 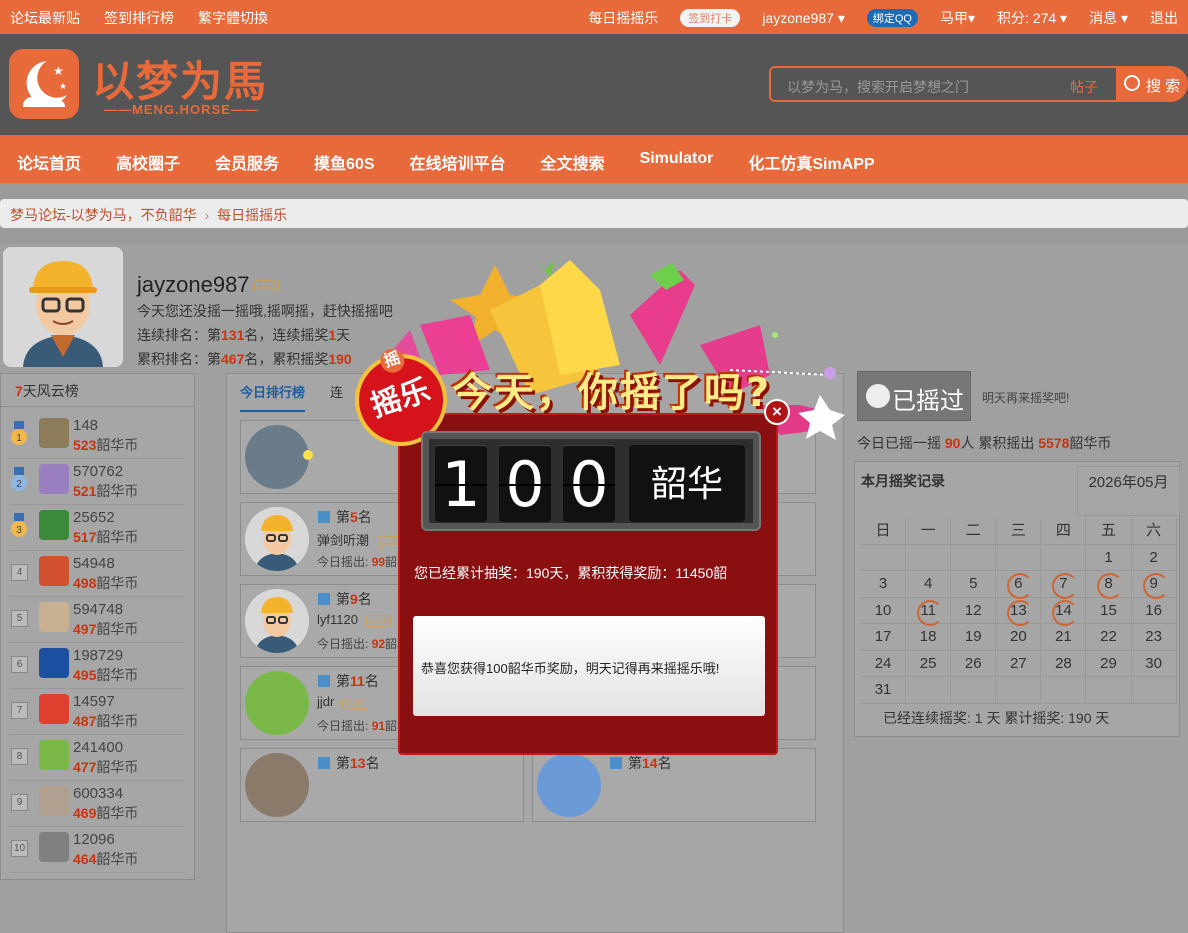 I want to click on tab-today-ranking: 今日排行榜, so click(x=273, y=397).